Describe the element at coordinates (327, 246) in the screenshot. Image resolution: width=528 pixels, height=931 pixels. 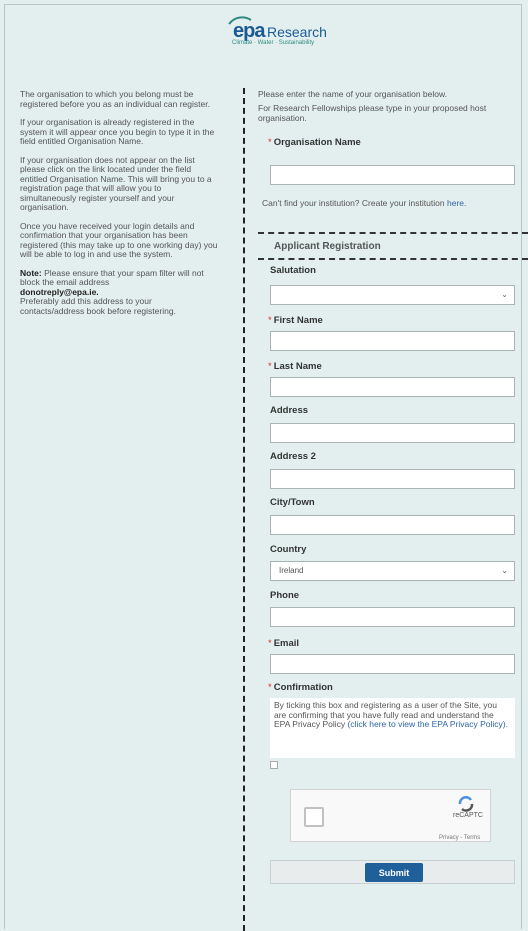
I see `section-title: Applicant Registration` at that location.